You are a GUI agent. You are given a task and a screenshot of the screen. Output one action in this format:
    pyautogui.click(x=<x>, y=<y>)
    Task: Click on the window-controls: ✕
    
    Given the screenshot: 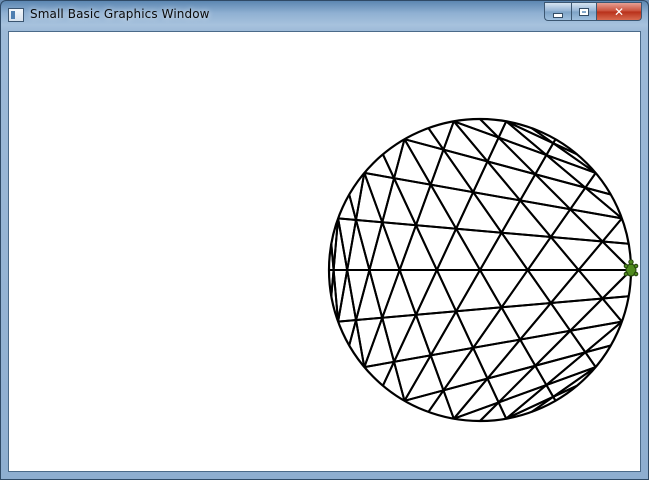 What is the action you would take?
    pyautogui.click(x=593, y=11)
    